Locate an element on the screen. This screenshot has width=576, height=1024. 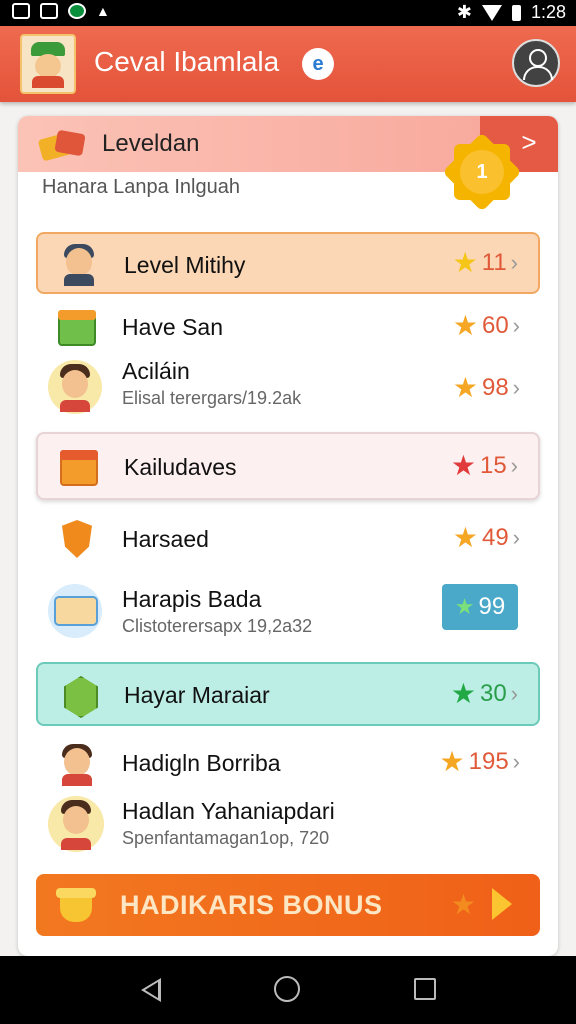
rank-medal-badge: 1 is located at coordinates (482, 172).